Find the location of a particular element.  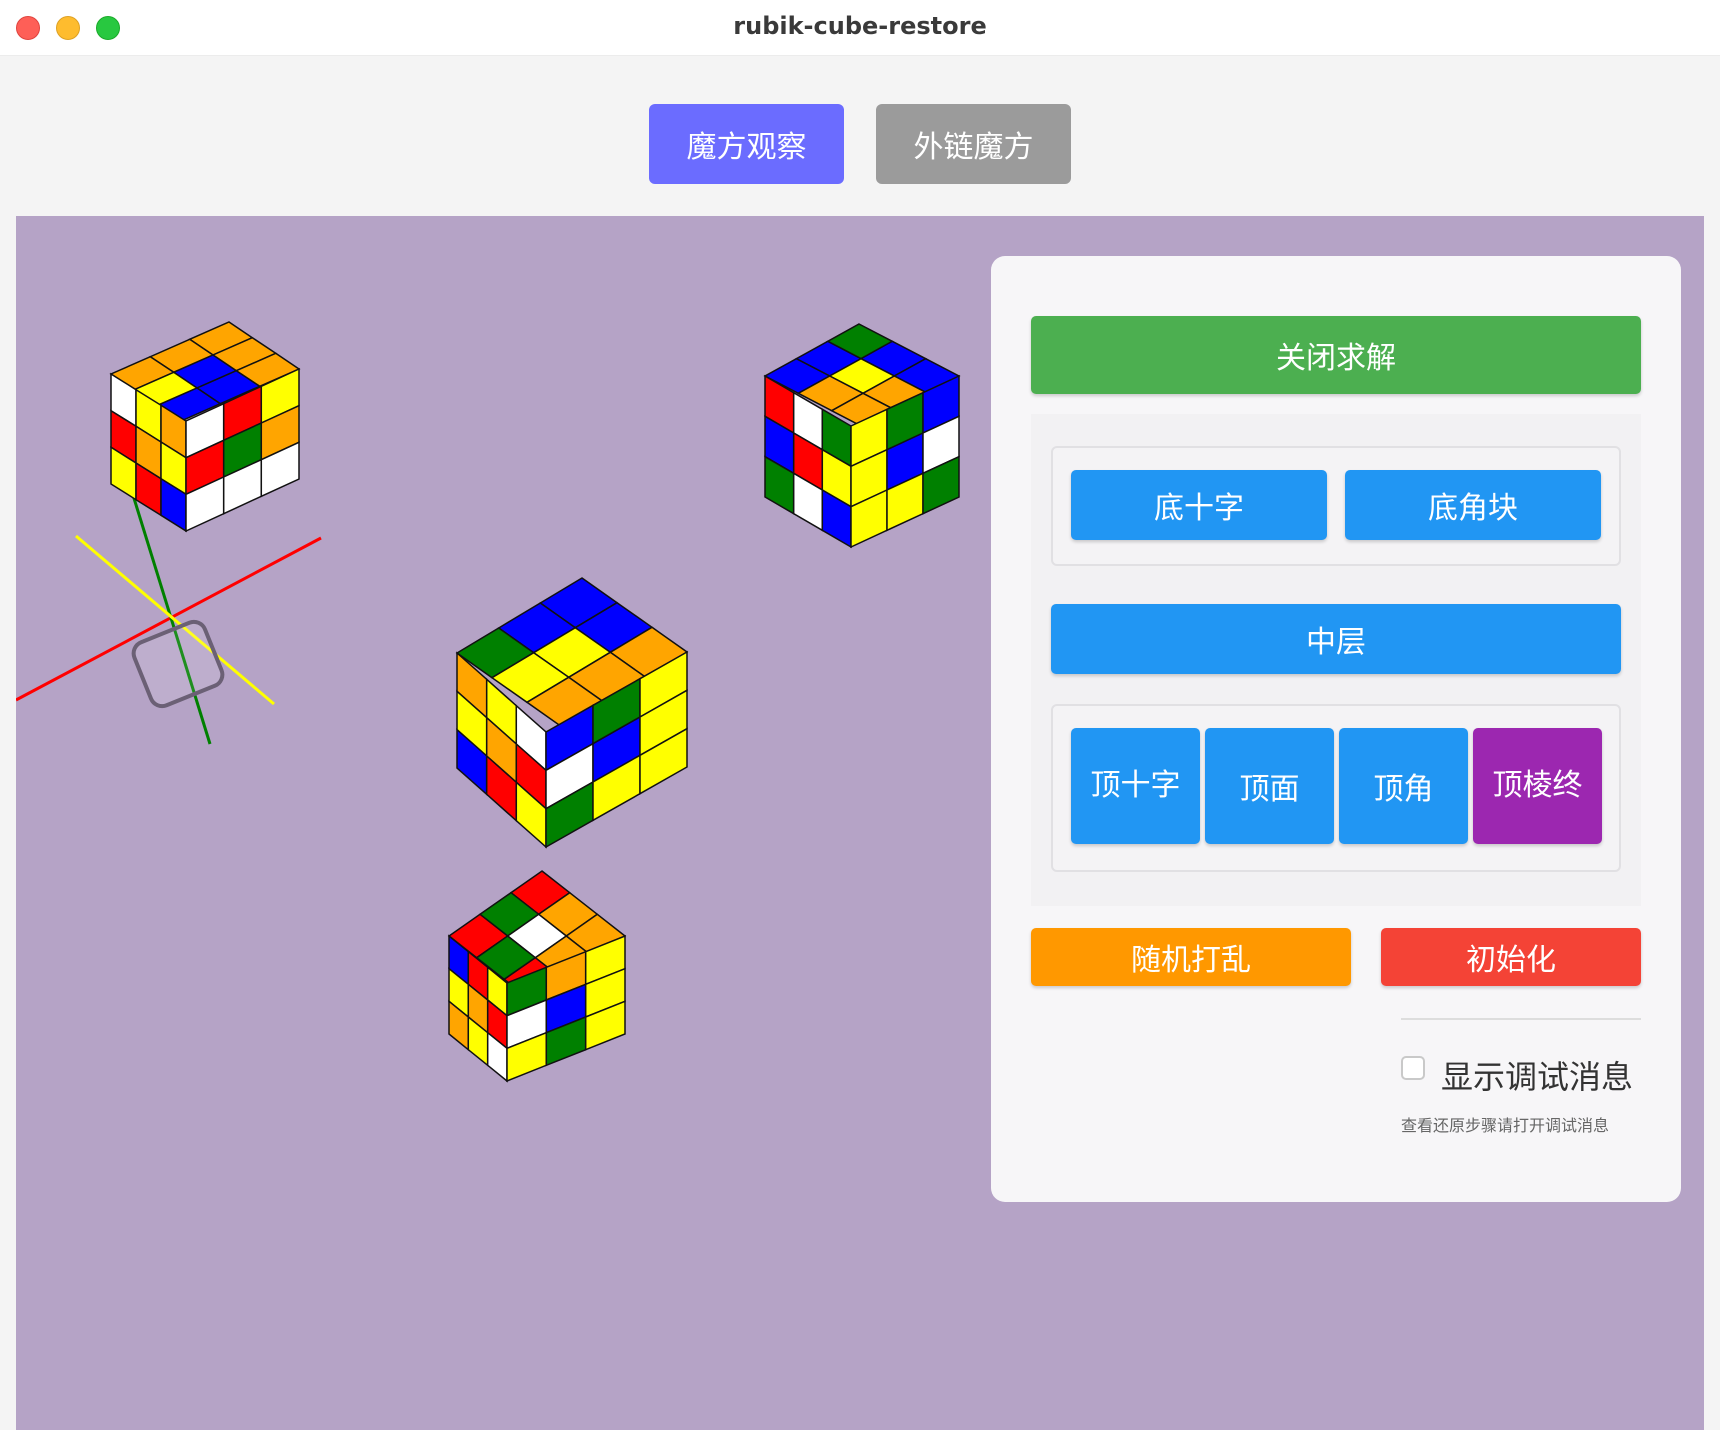

middle-layer-button: 中层 is located at coordinates (1336, 639).